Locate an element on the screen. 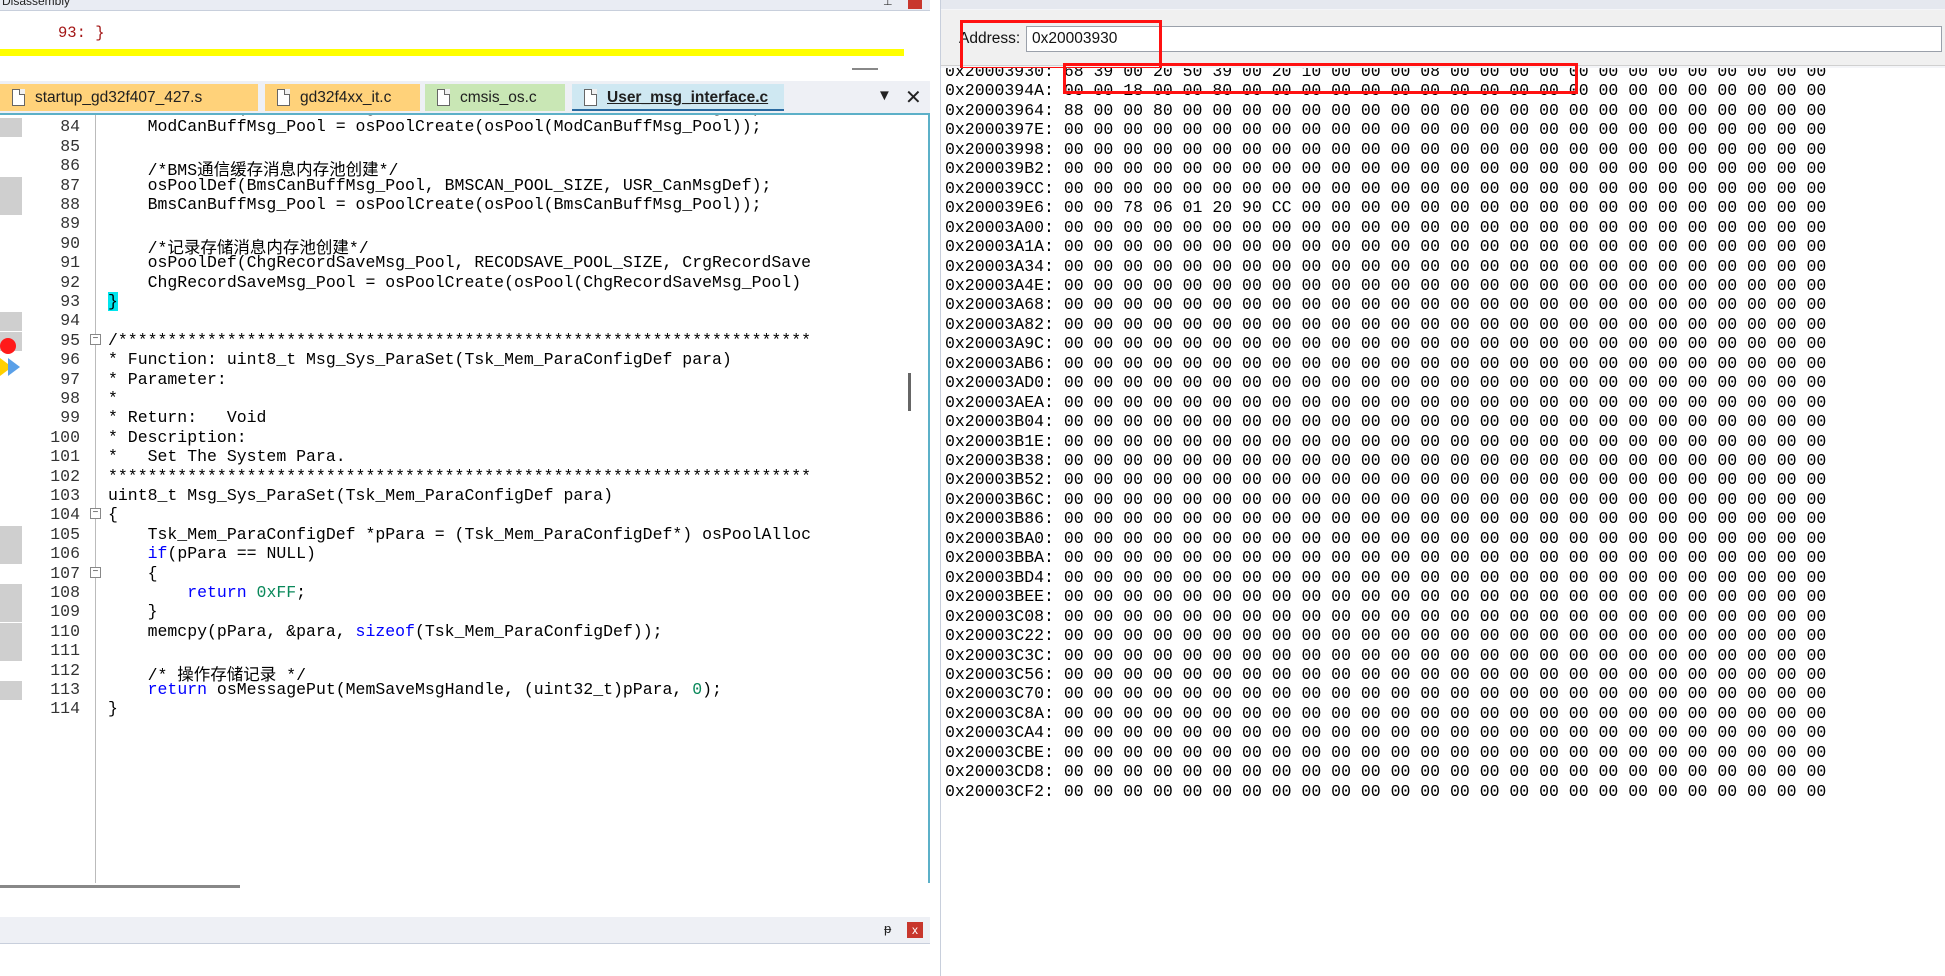 Image resolution: width=1945 pixels, height=976 pixels. disassembly-scrollbar is located at coordinates (865, 69).